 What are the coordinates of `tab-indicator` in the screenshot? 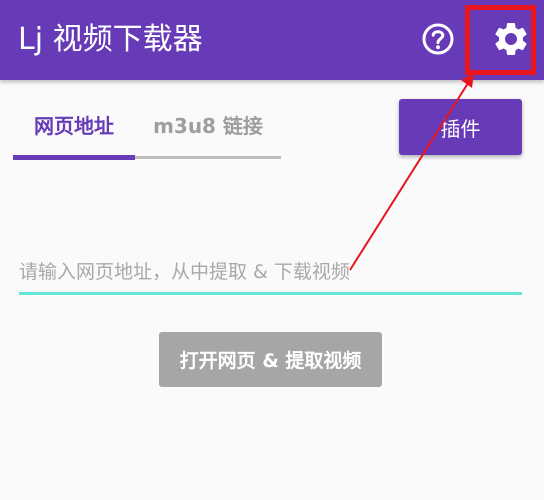 It's located at (74, 157).